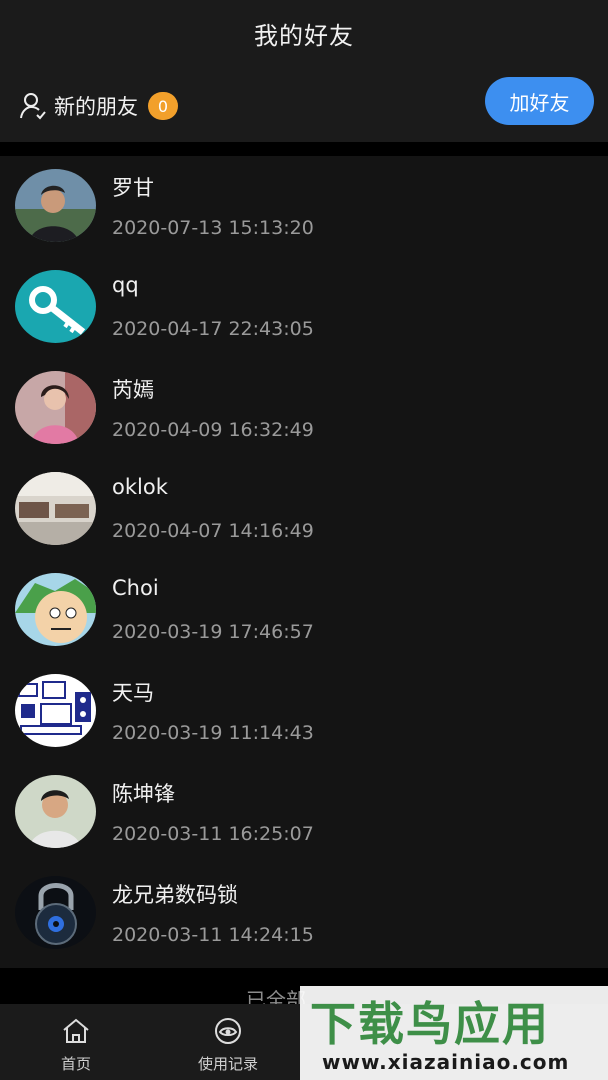  What do you see at coordinates (304, 509) in the screenshot?
I see `friend-row: oklok 2020-04-07 14:16:49` at bounding box center [304, 509].